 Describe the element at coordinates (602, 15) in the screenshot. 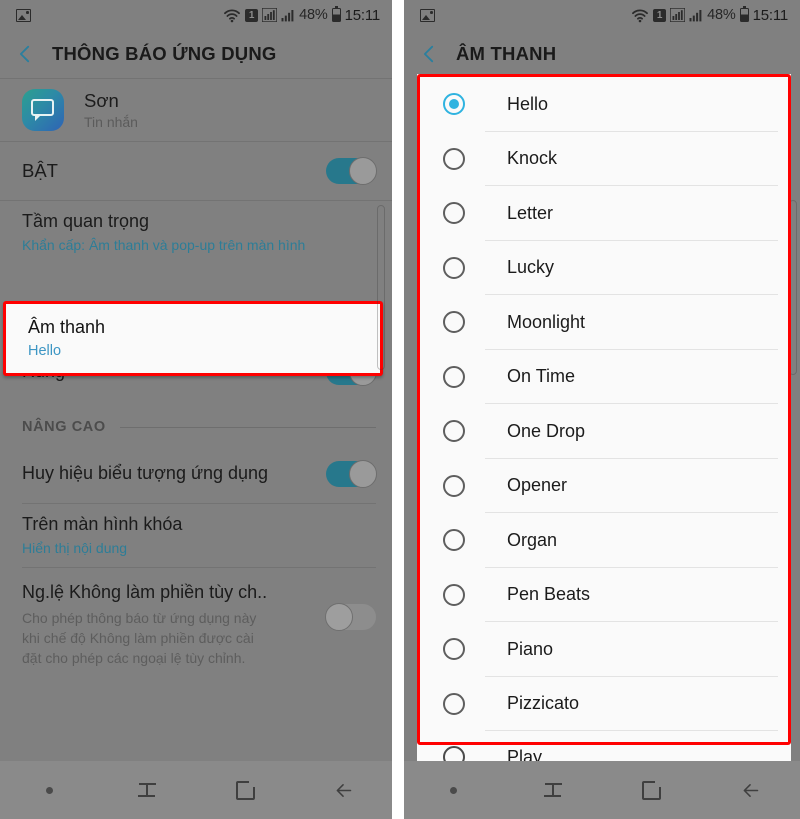

I see `status-bar-right: 1 48% 15:11` at that location.